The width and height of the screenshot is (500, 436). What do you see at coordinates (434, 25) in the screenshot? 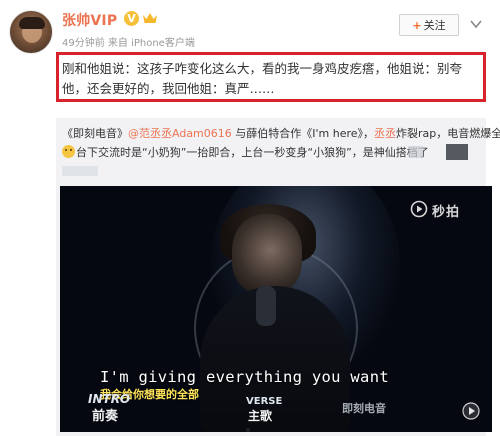
I see `follow-label: 关注` at bounding box center [434, 25].